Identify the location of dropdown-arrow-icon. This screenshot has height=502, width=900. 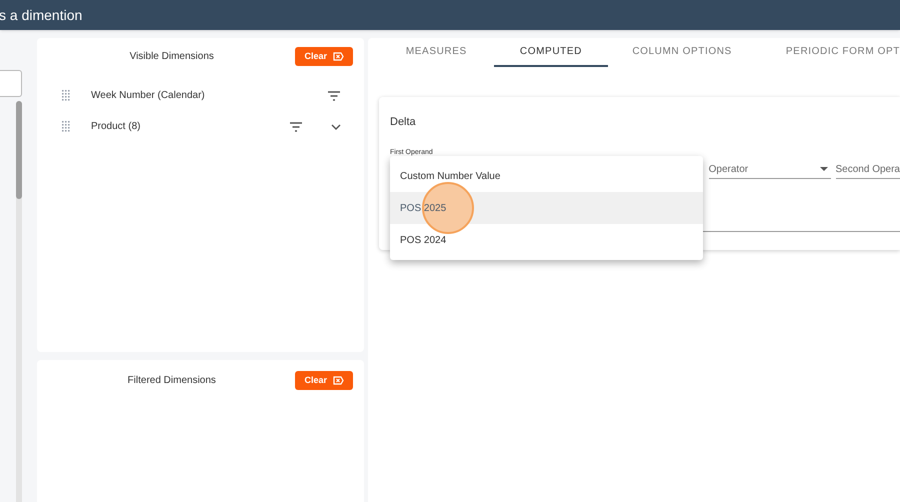
(824, 169).